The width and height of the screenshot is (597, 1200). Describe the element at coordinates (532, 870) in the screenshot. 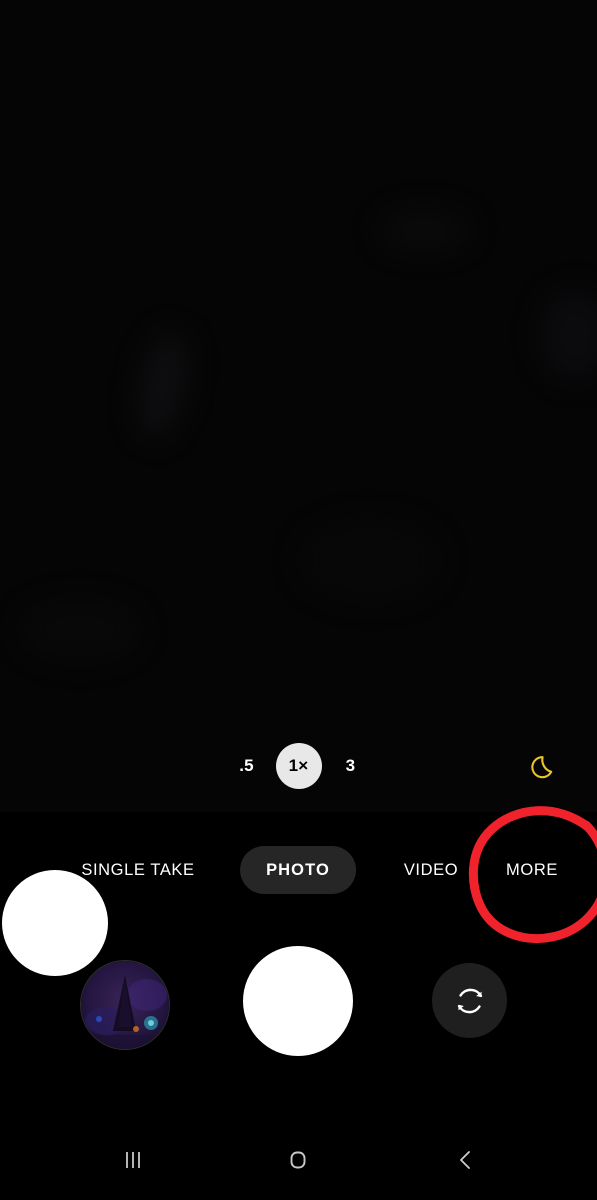

I see `mode-more: MORE` at that location.